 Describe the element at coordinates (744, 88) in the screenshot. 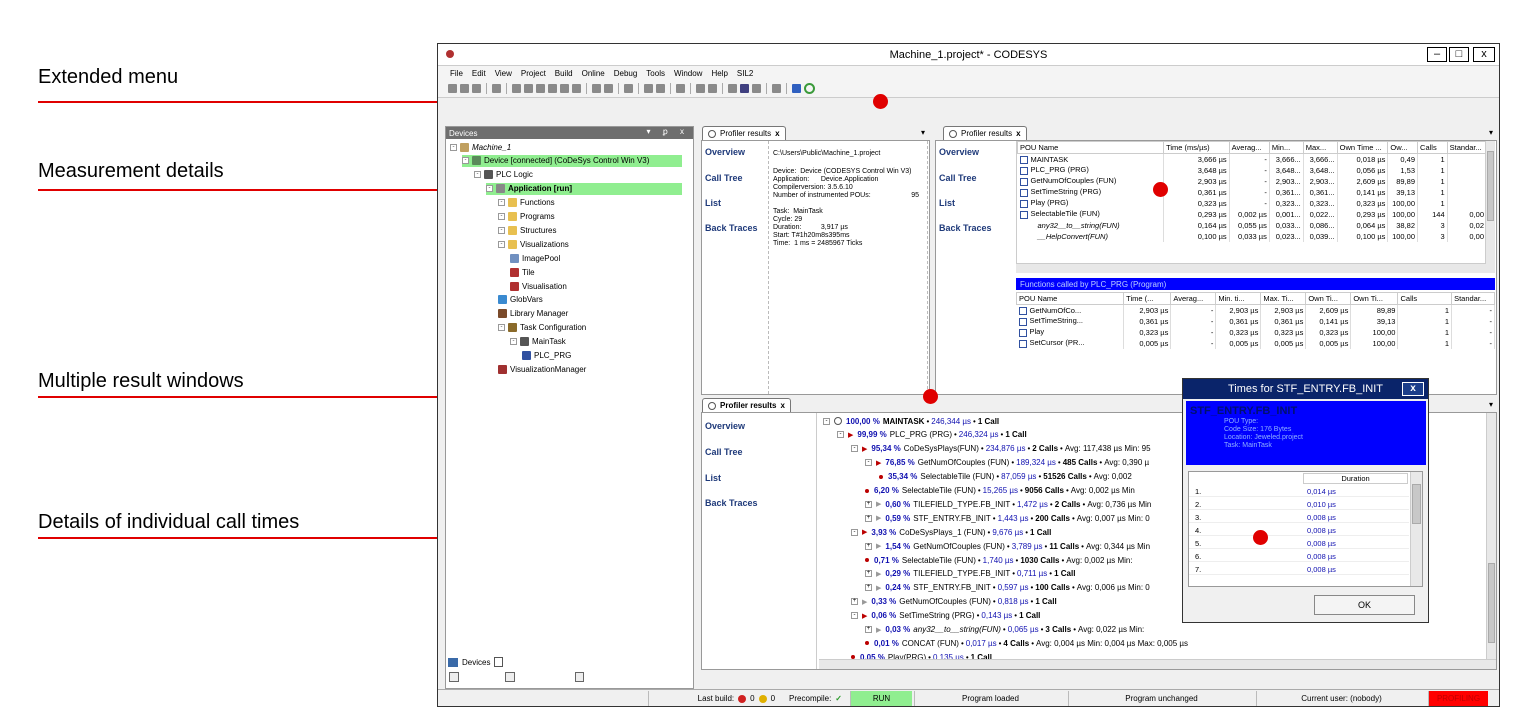

I see `stop-icon` at that location.